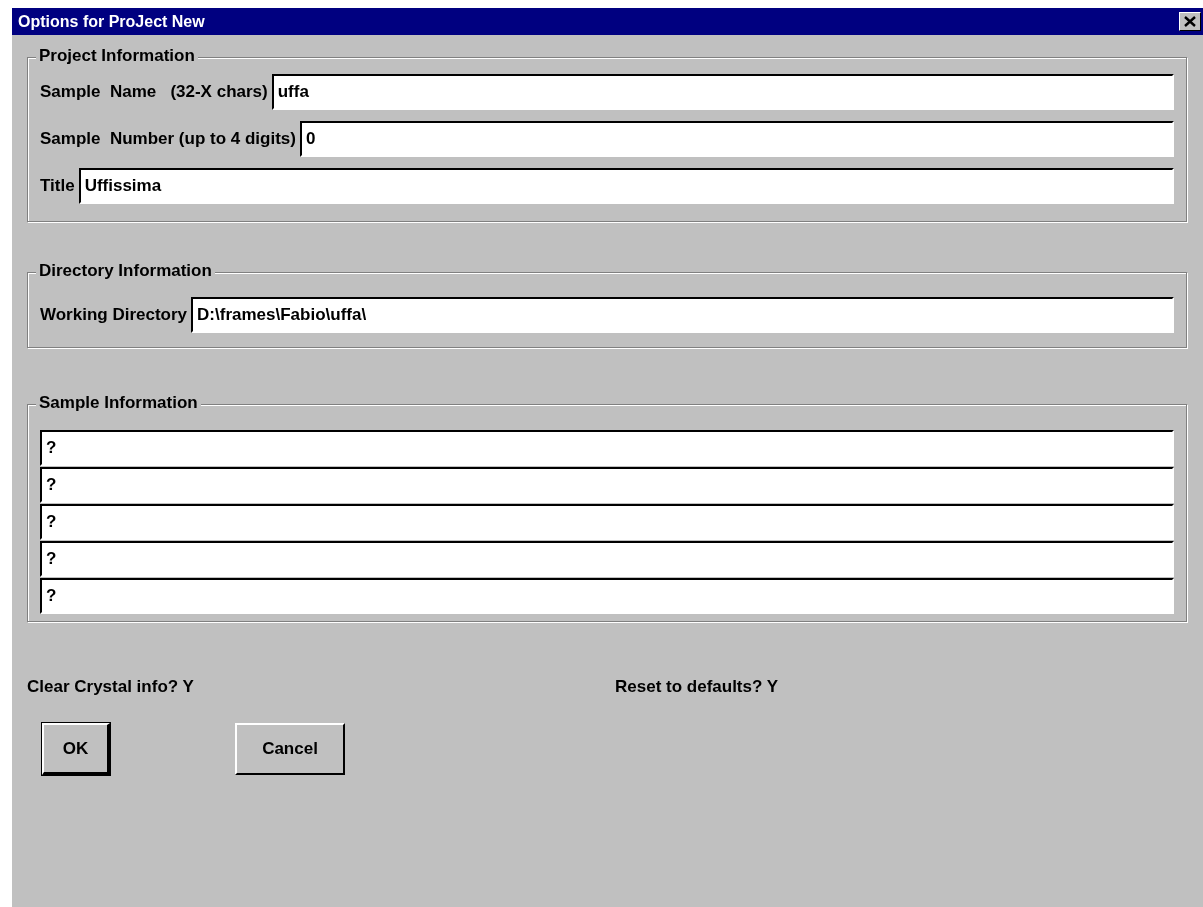 Image resolution: width=1203 pixels, height=907 pixels. What do you see at coordinates (57, 186) in the screenshot?
I see `field-label: Title` at bounding box center [57, 186].